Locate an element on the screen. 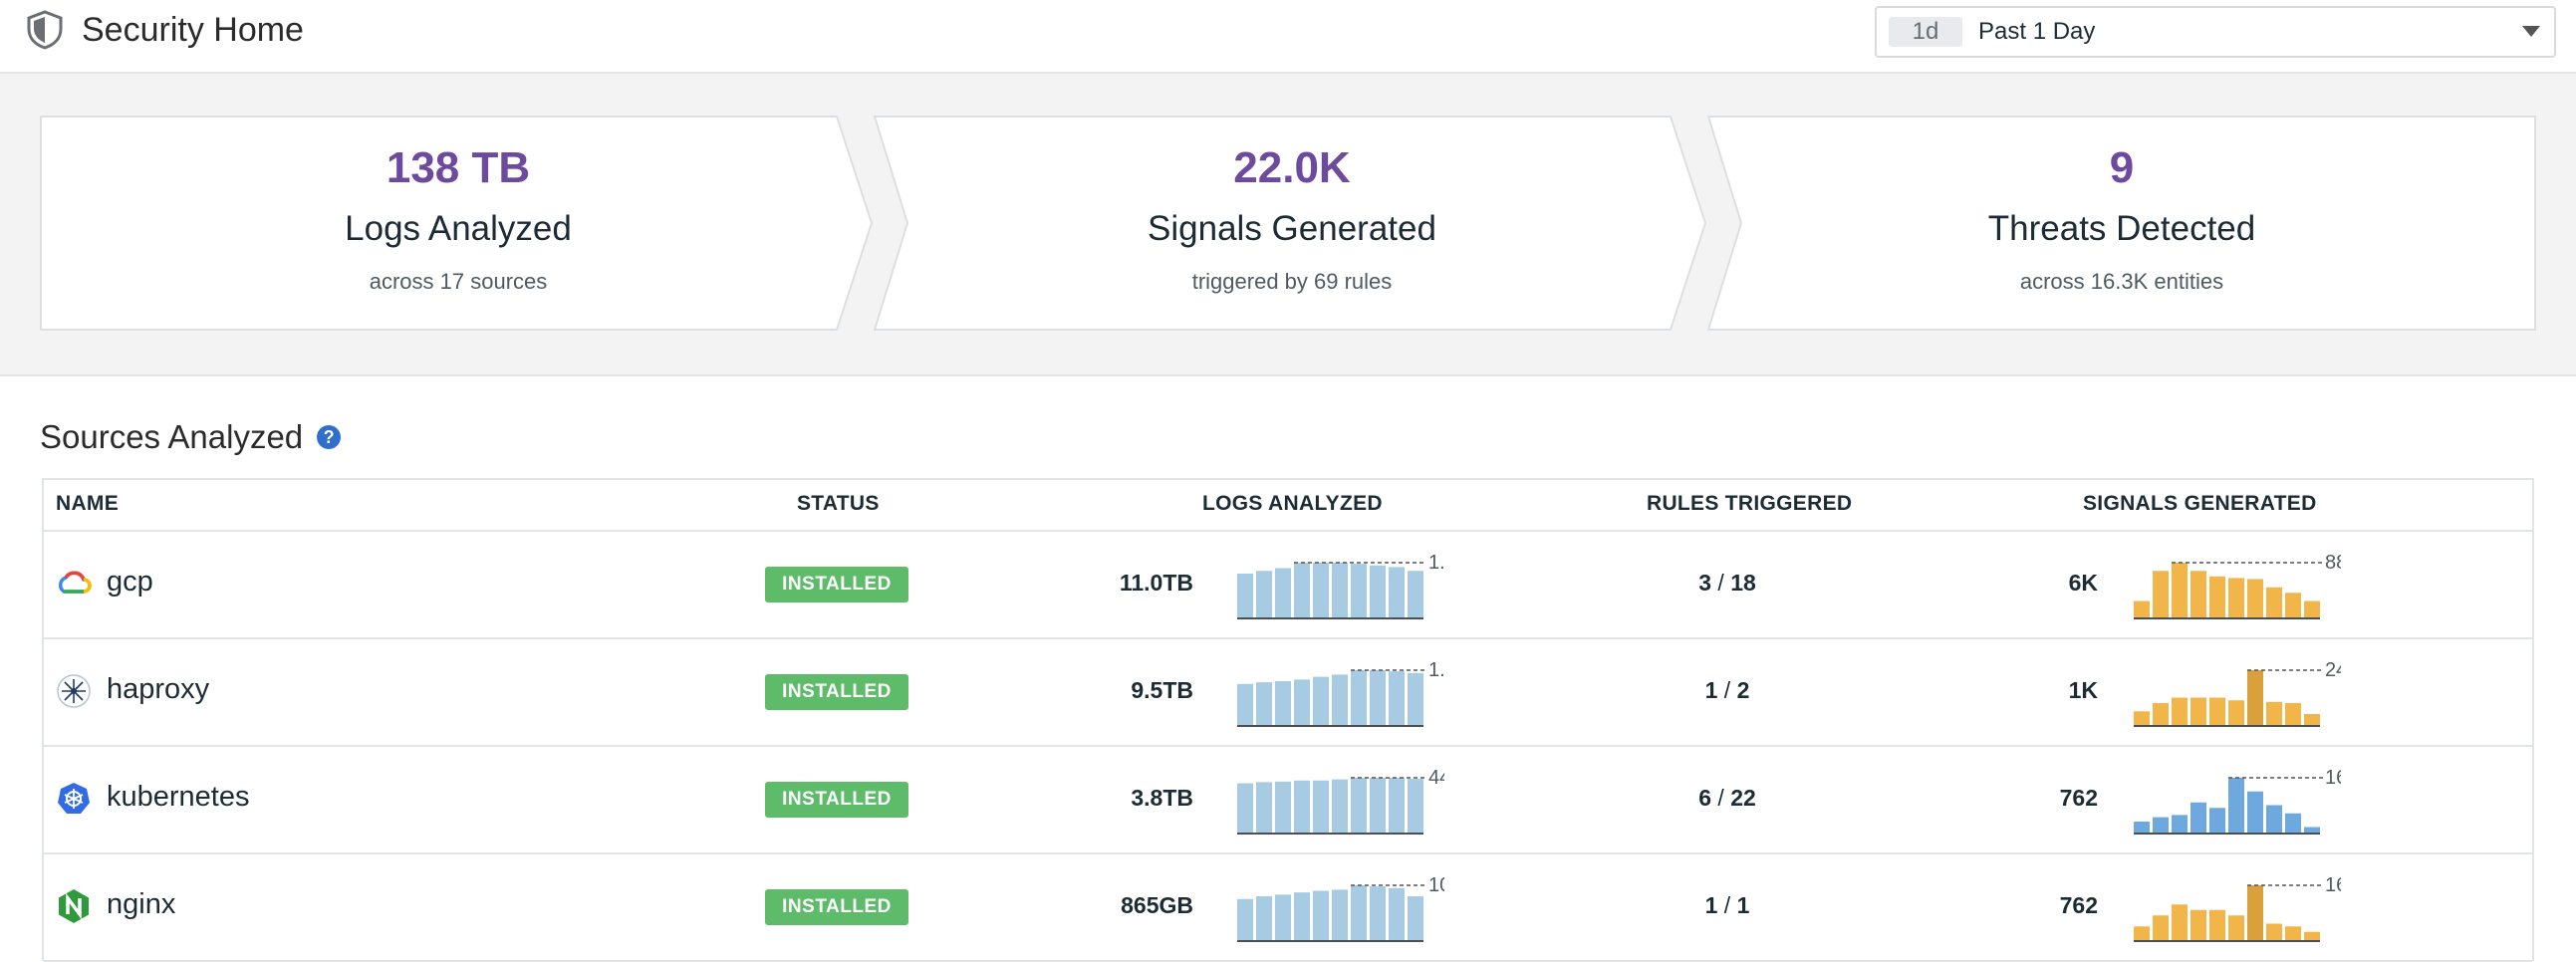 This screenshot has width=2576, height=962. status-badge: INSTALLED is located at coordinates (836, 907).